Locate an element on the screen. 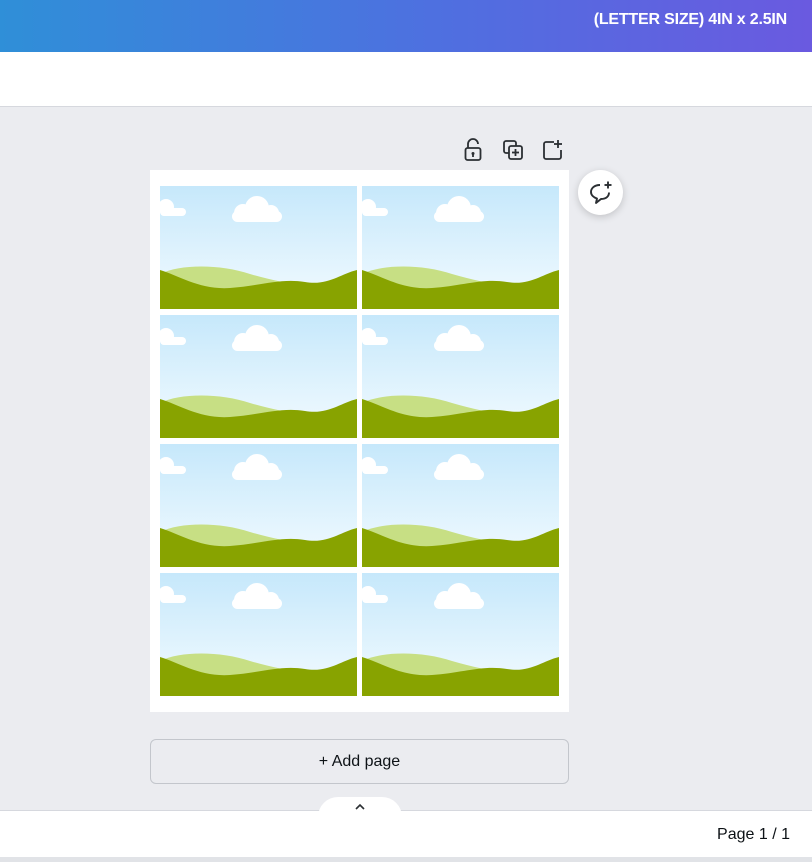 This screenshot has width=812, height=862. bottom-edge is located at coordinates (406, 859).